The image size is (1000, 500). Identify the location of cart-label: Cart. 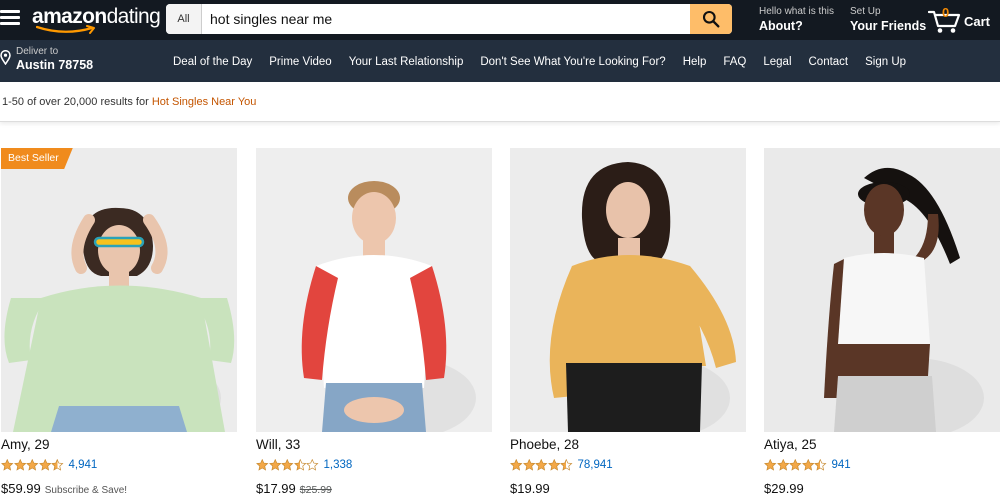
(977, 21).